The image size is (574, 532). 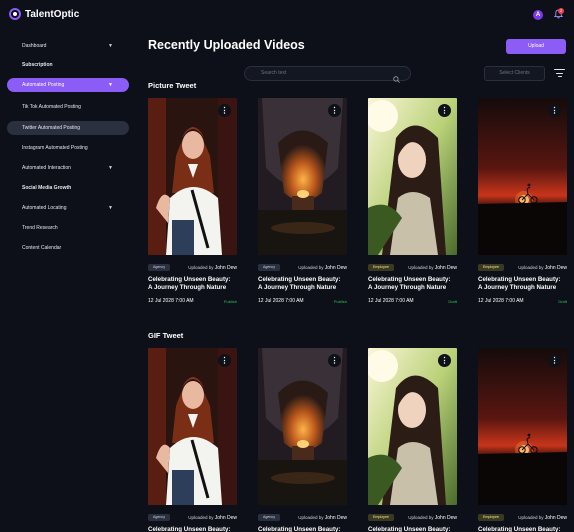 I want to click on video-title-line2: A Journey Through Nature, so click(x=187, y=287).